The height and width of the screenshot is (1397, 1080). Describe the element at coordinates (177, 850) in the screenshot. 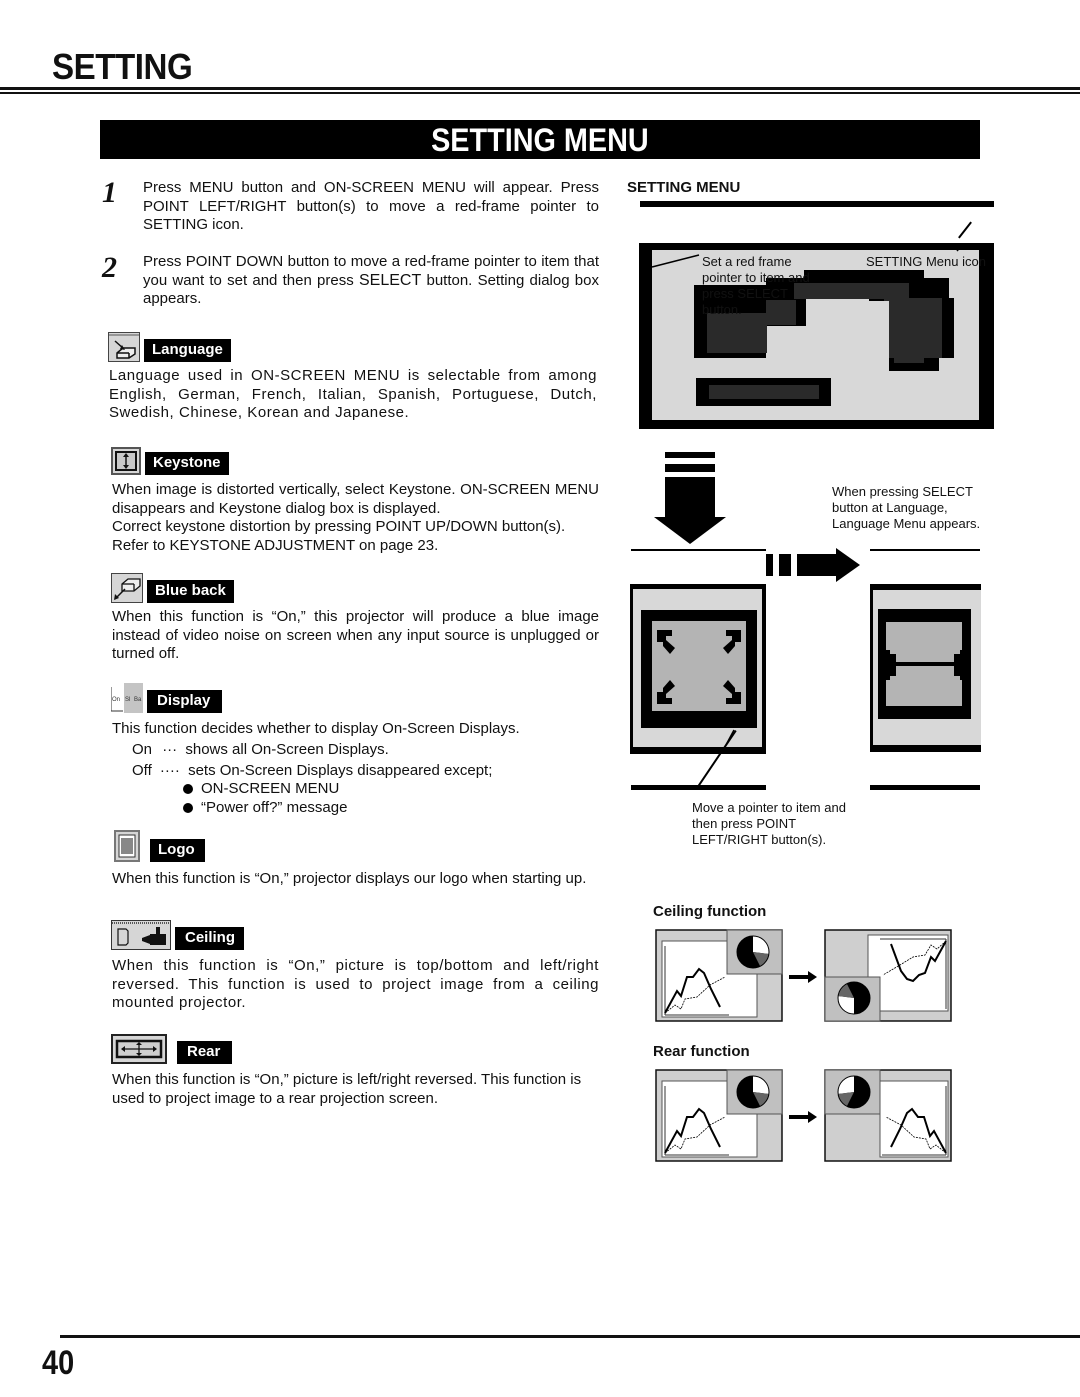

I see `logo-label: Logo` at that location.